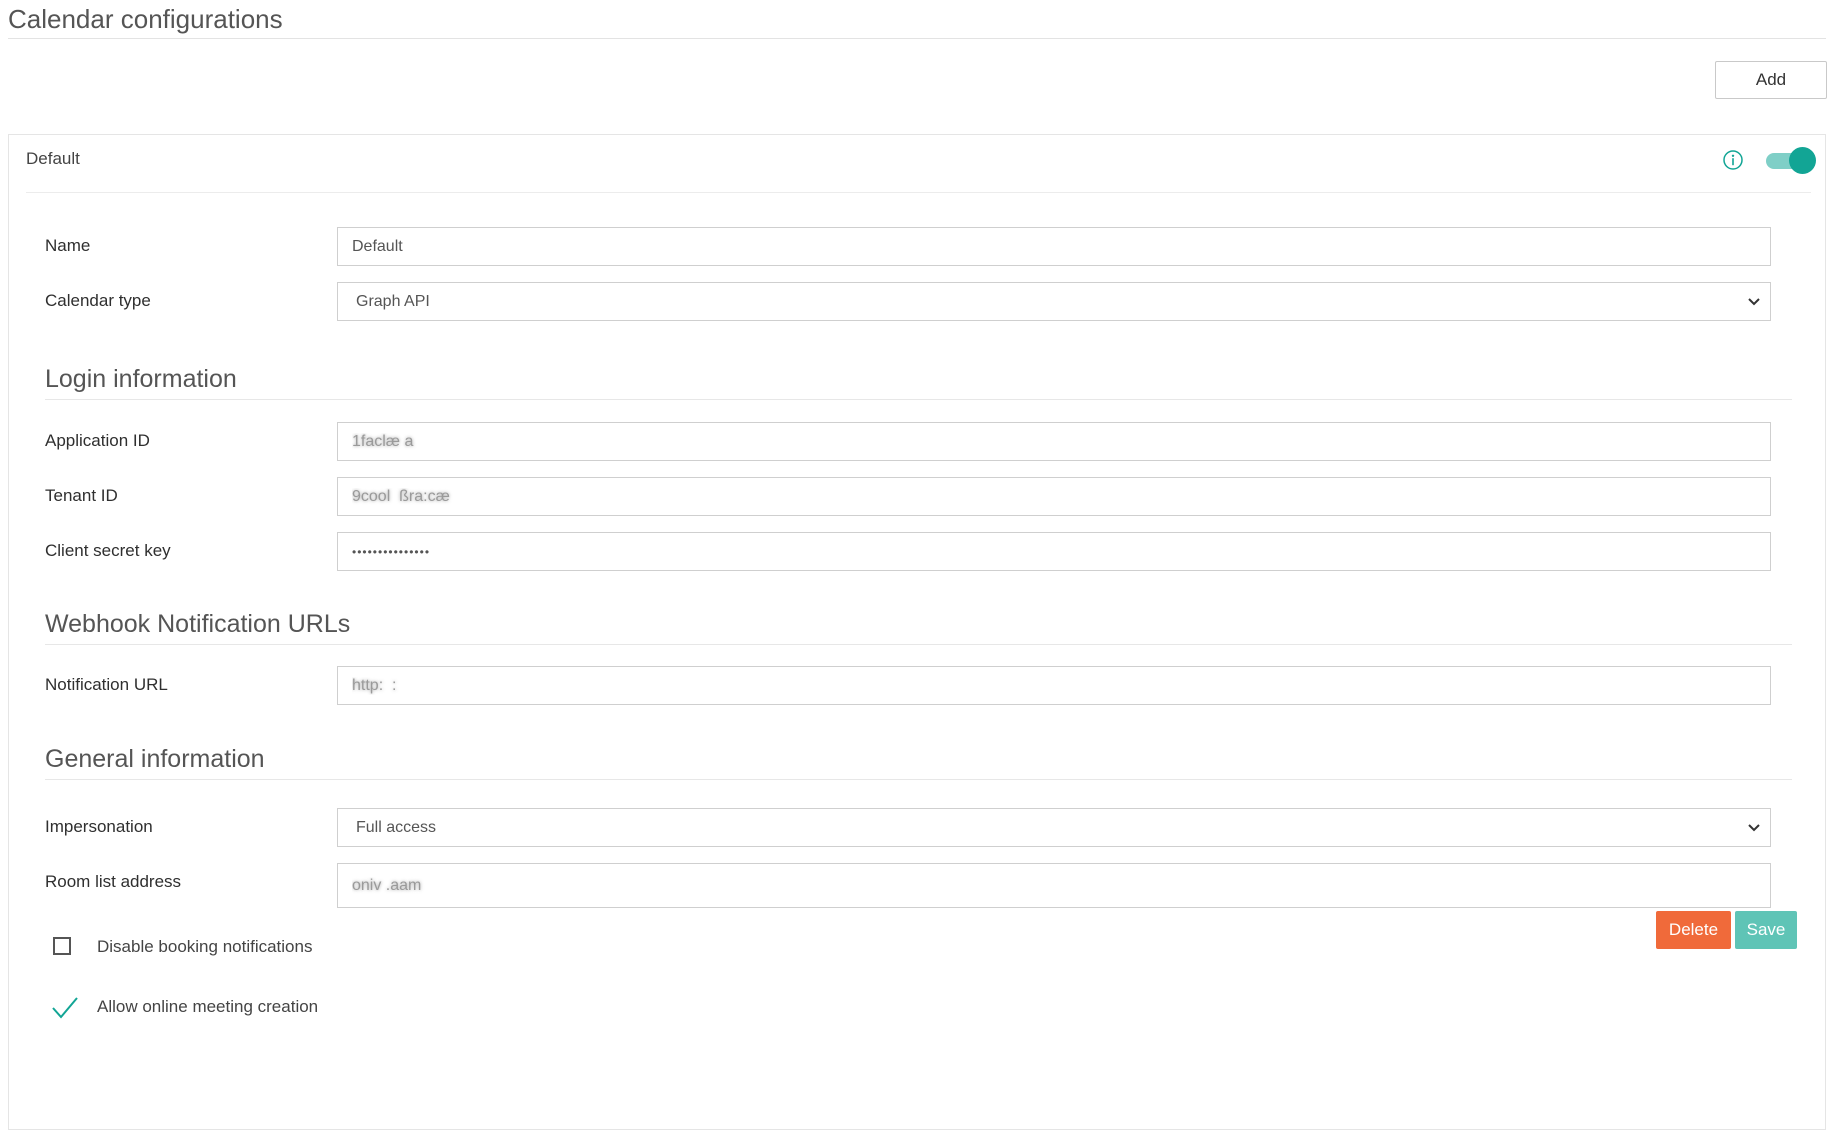 This screenshot has width=1834, height=1140. Describe the element at coordinates (393, 301) in the screenshot. I see `calendar-type-value: Graph API` at that location.